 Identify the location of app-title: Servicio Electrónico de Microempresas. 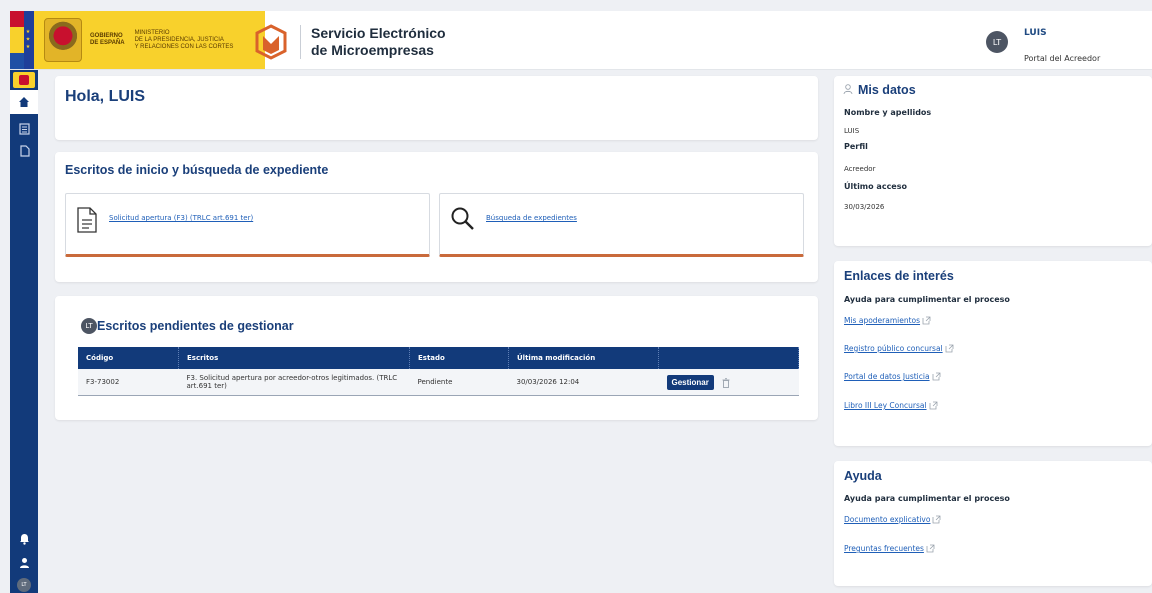
(373, 42).